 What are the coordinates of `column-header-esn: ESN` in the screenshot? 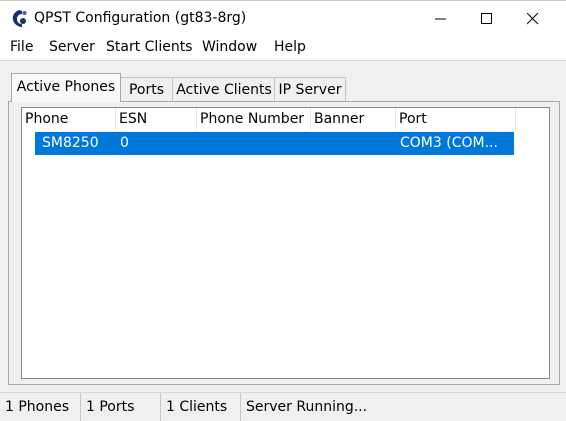 It's located at (156, 119).